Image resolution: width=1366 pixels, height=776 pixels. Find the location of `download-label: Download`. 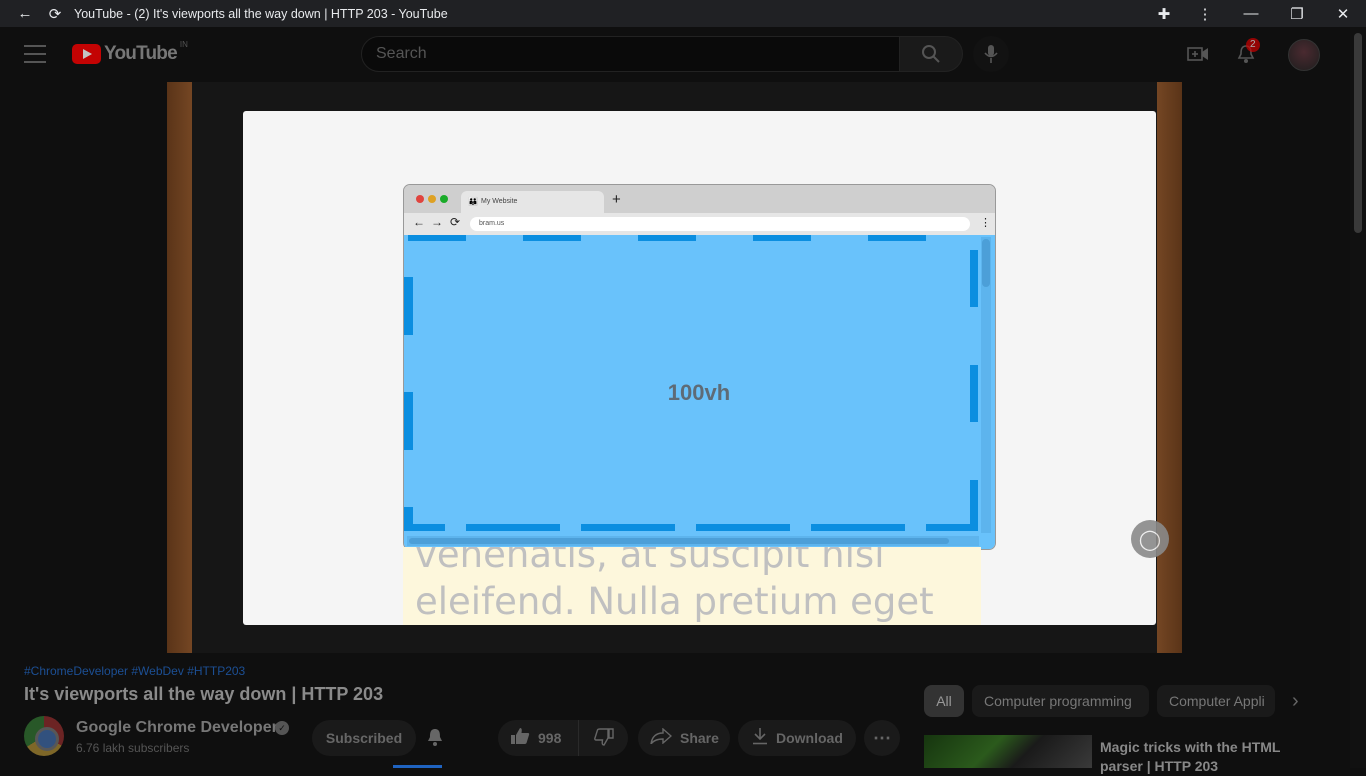

download-label: Download is located at coordinates (809, 738).